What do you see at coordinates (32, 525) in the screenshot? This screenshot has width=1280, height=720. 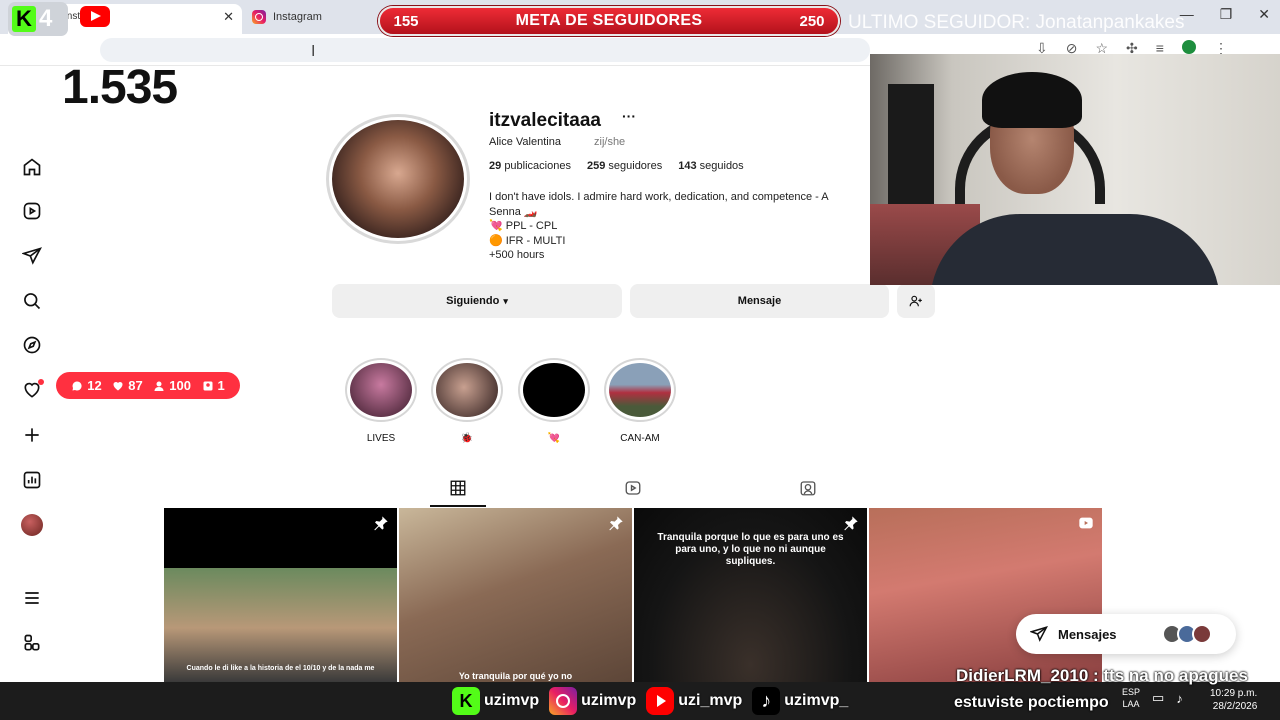 I see `profile-avatar-icon` at bounding box center [32, 525].